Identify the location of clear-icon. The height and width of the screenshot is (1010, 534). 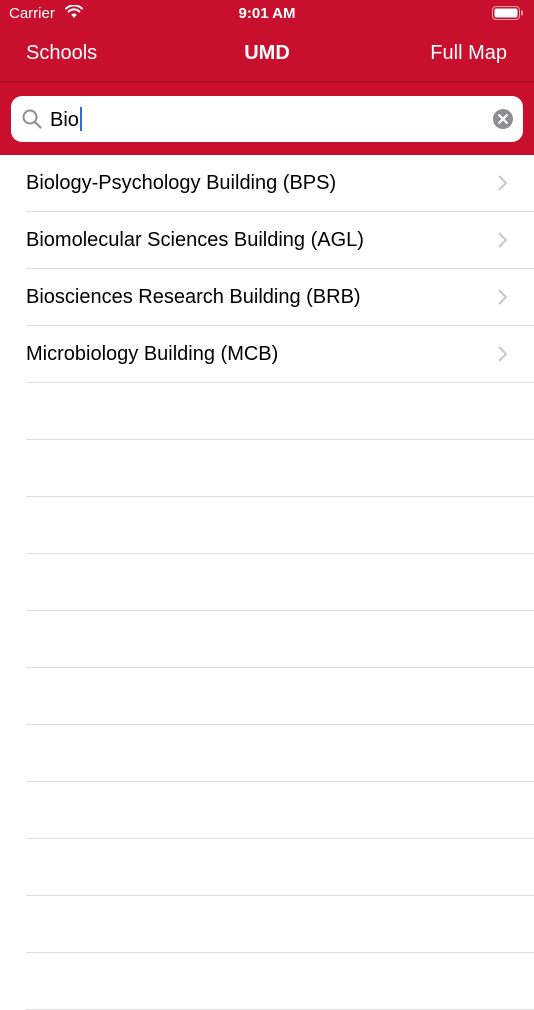
(503, 119).